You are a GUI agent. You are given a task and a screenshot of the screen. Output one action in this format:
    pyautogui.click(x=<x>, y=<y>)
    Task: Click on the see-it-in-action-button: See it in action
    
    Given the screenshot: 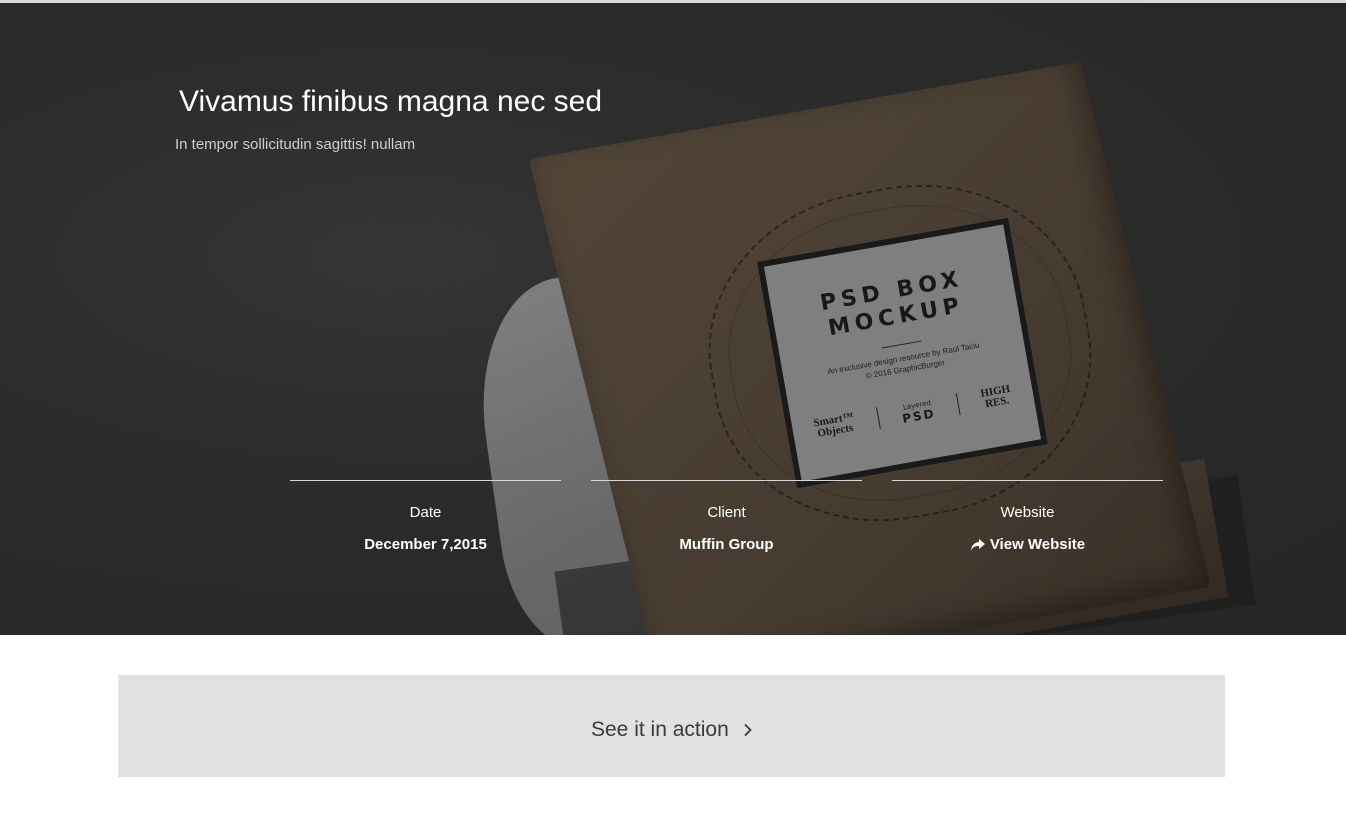 What is the action you would take?
    pyautogui.click(x=672, y=730)
    